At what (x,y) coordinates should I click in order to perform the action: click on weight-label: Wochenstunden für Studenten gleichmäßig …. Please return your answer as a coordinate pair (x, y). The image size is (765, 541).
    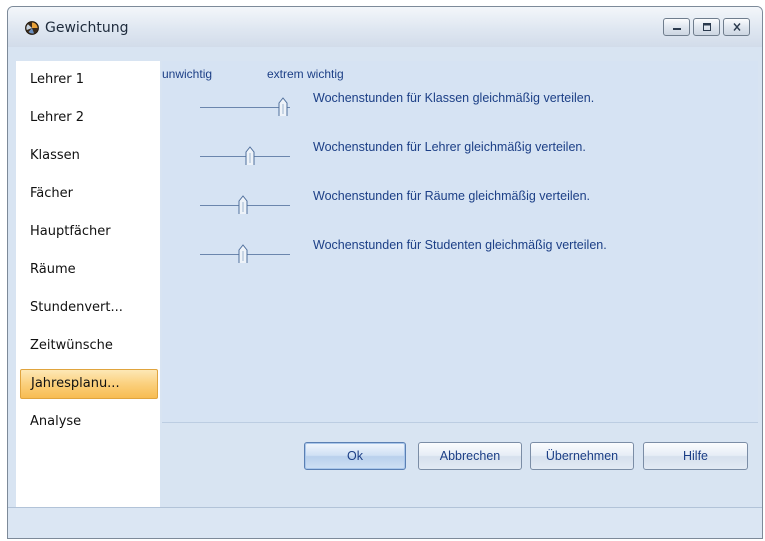
    Looking at the image, I should click on (460, 245).